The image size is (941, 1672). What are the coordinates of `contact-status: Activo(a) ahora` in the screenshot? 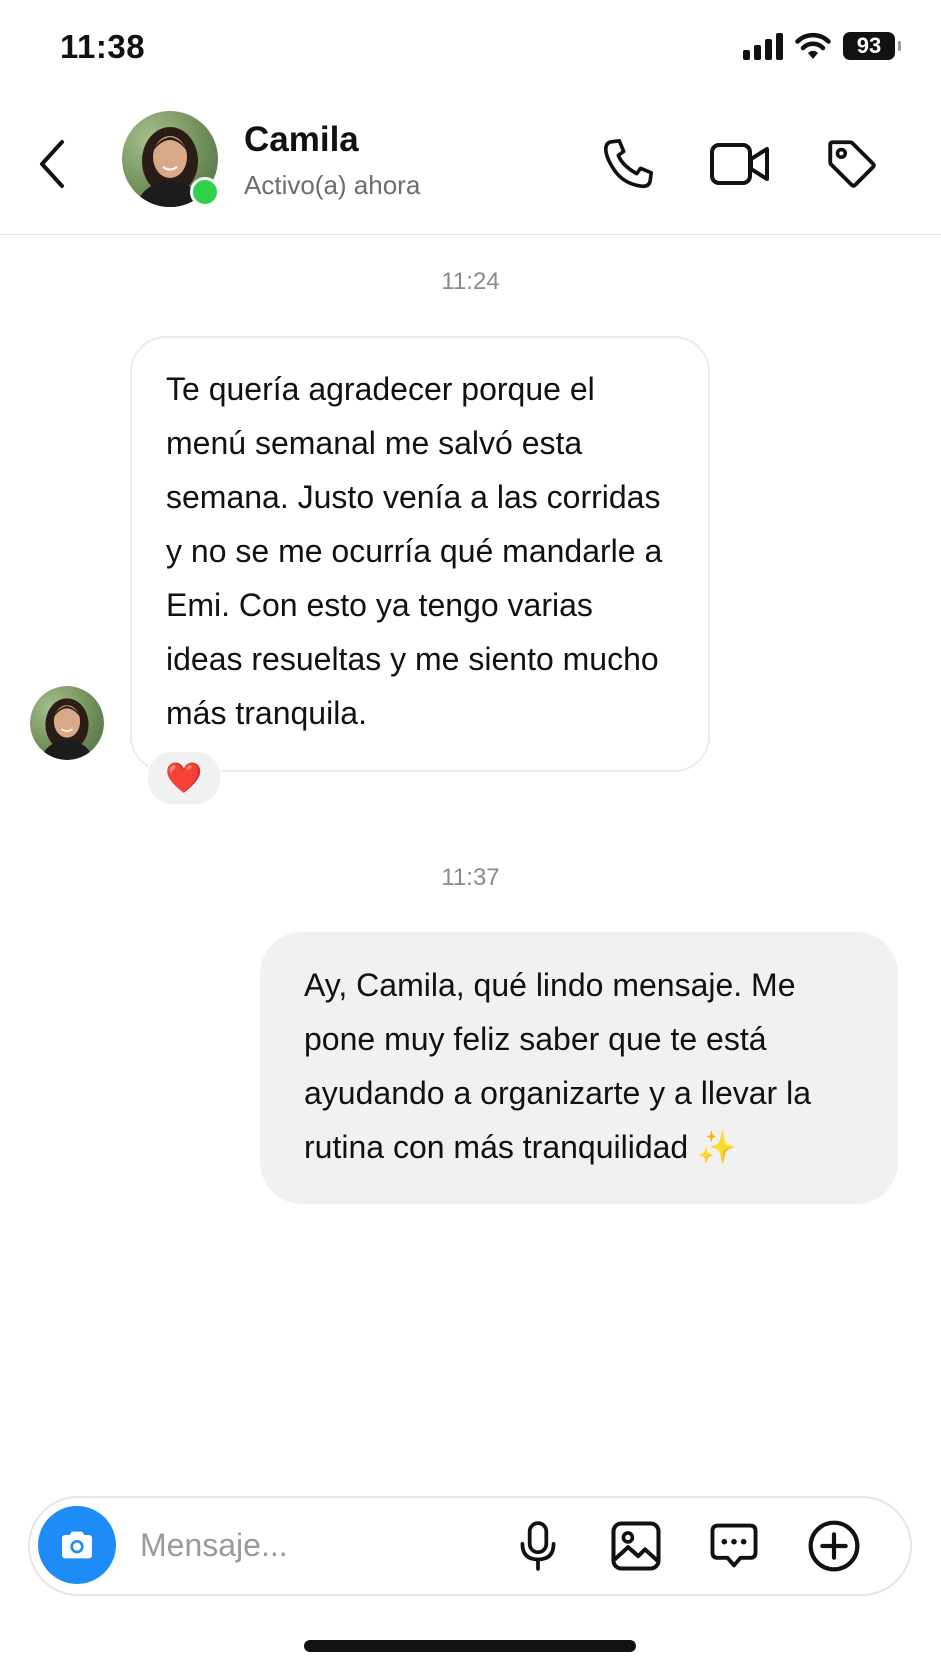 It's located at (332, 185).